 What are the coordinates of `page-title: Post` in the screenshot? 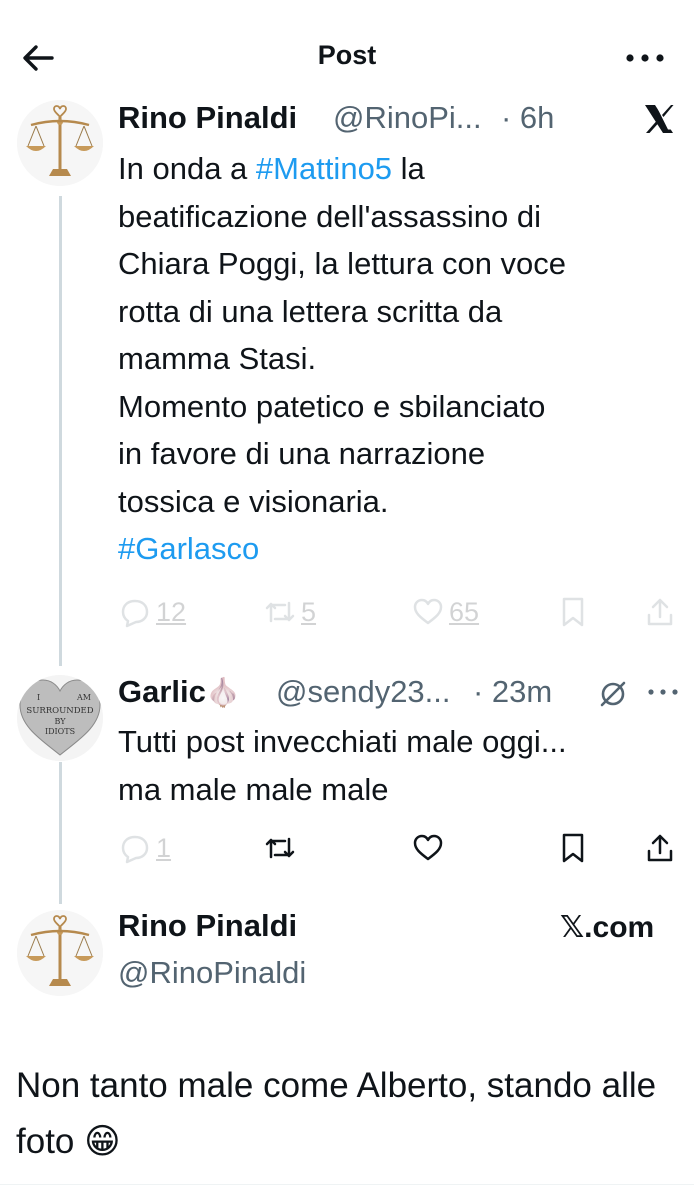 It's located at (347, 55).